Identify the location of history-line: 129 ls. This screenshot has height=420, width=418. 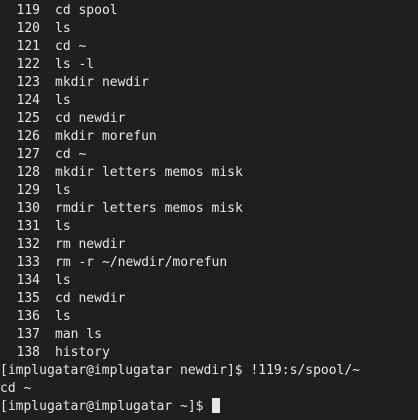
(209, 191).